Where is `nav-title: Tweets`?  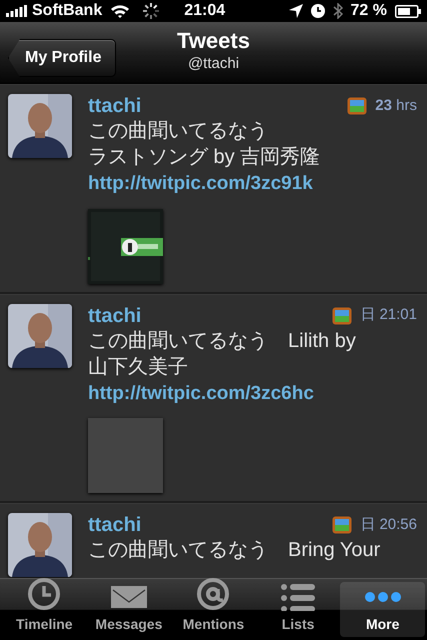 nav-title: Tweets is located at coordinates (213, 41).